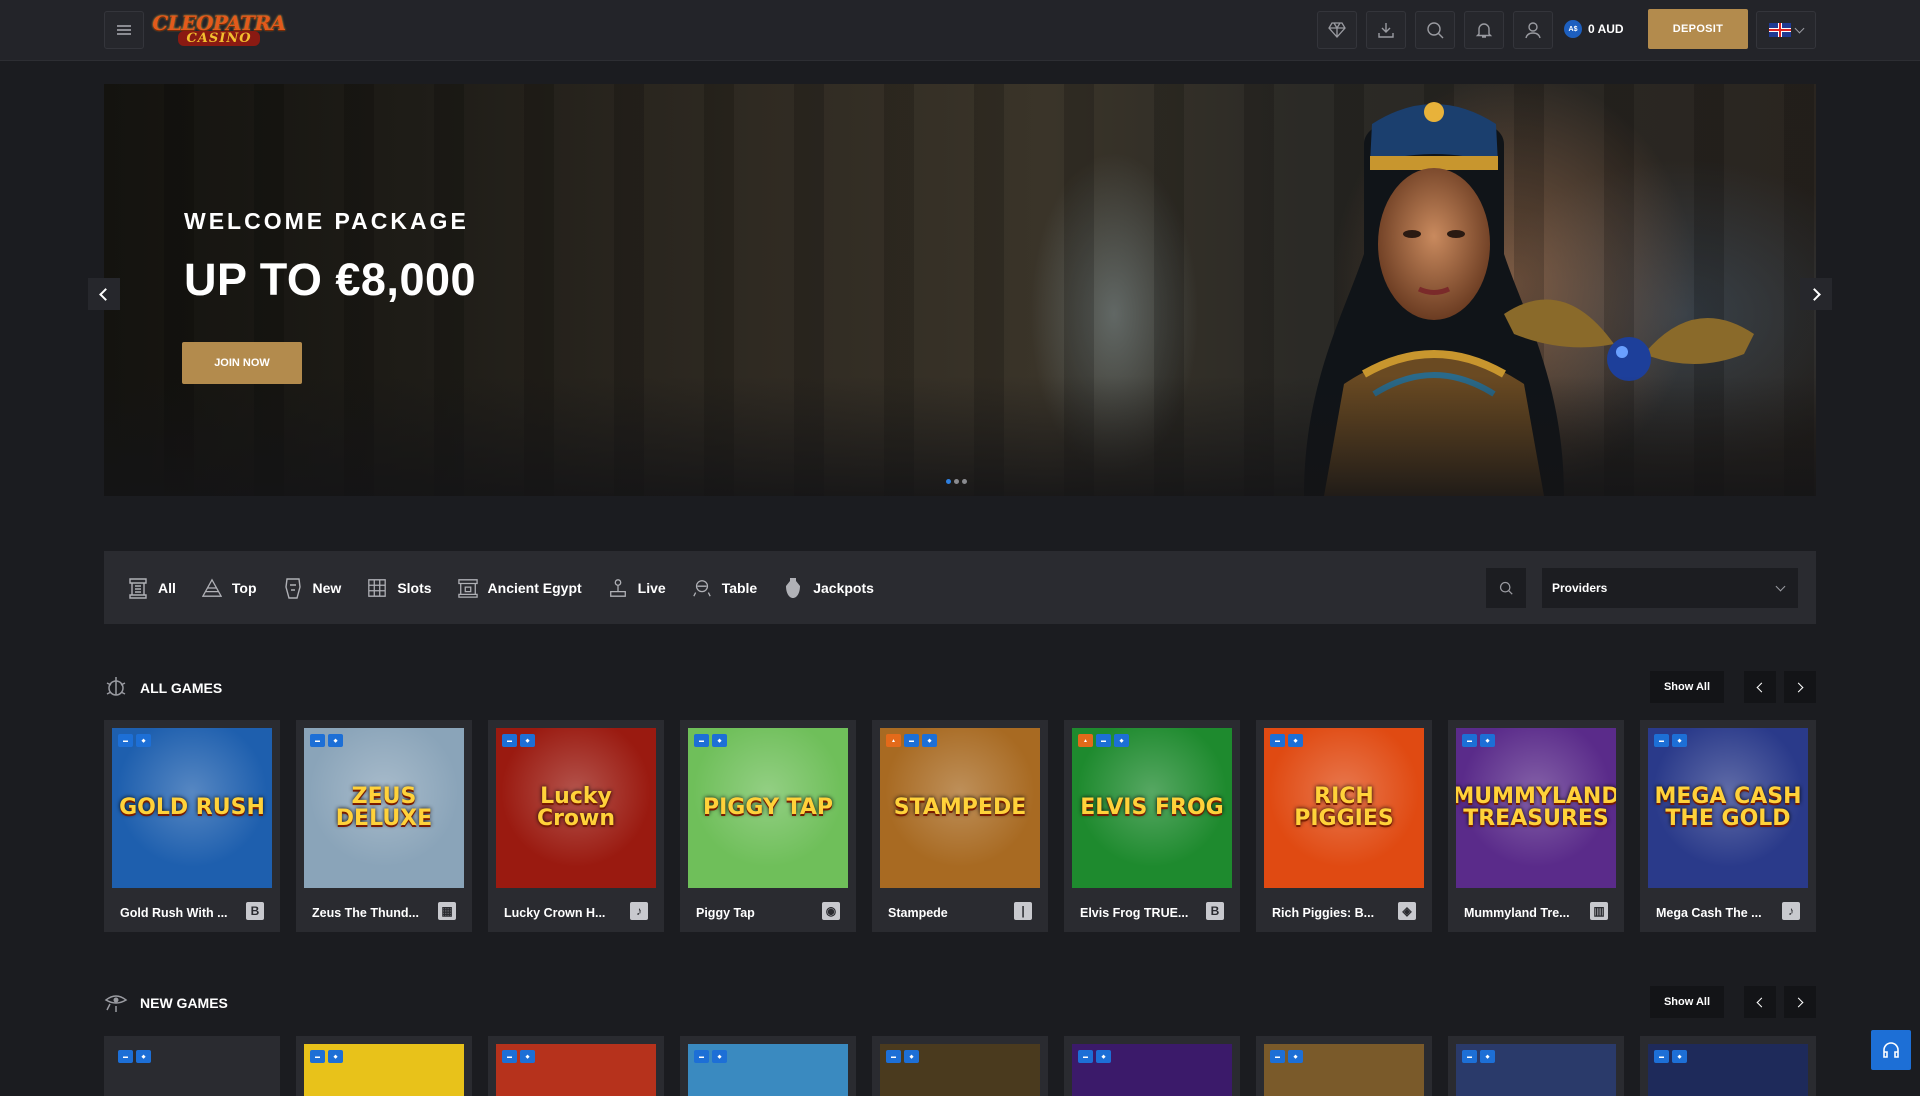 The width and height of the screenshot is (1920, 1096). I want to click on vip-diamond-button, so click(1337, 30).